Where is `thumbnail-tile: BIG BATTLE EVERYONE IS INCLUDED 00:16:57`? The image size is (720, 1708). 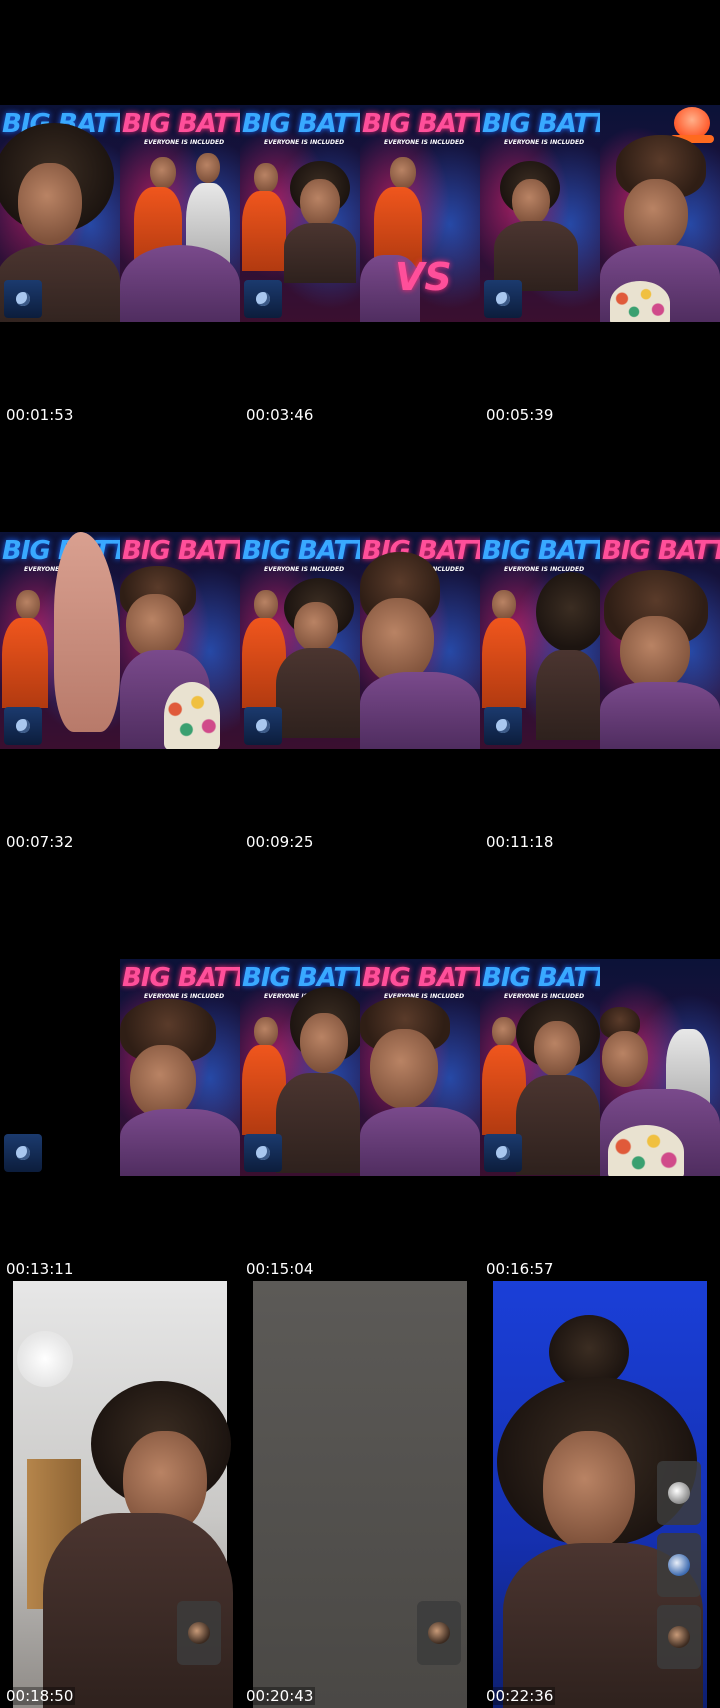 thumbnail-tile: BIG BATTLE EVERYONE IS INCLUDED 00:16:57 is located at coordinates (600, 1067).